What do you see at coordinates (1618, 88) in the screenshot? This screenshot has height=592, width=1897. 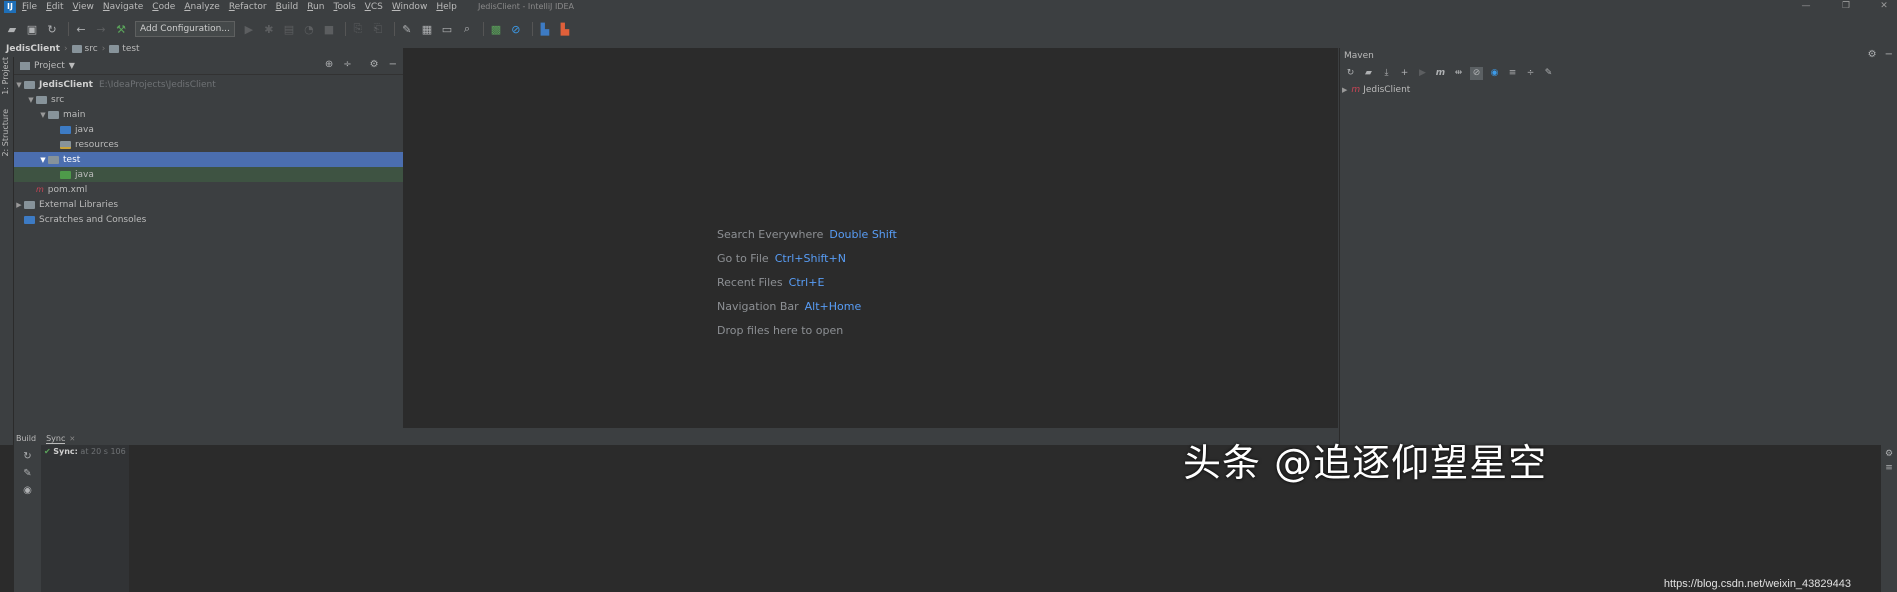 I see `maven-tree-row: ▶ m JedisClient` at bounding box center [1618, 88].